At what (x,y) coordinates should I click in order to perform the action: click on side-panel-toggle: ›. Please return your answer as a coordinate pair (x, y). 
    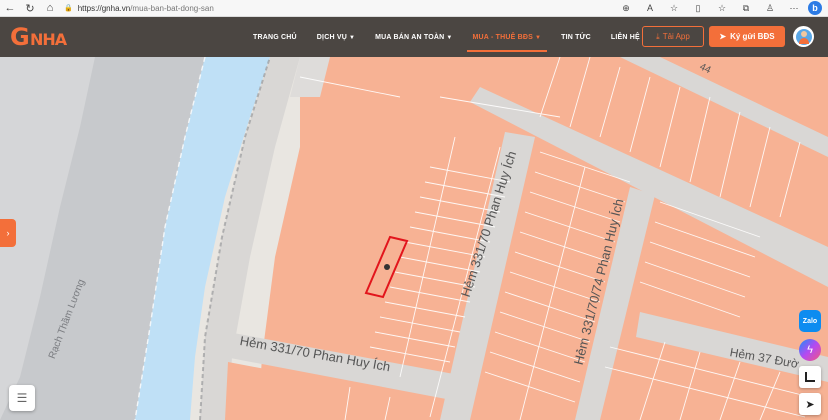
    Looking at the image, I should click on (8, 233).